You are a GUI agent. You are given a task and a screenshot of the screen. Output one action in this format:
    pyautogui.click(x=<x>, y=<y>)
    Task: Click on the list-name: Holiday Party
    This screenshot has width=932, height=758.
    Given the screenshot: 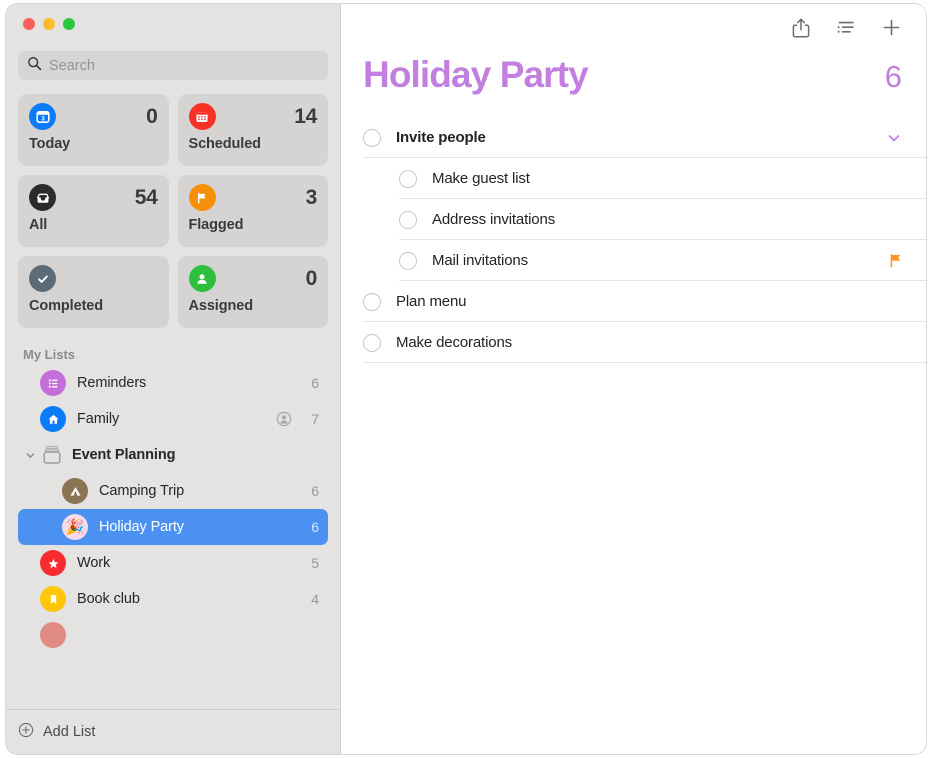 What is the action you would take?
    pyautogui.click(x=141, y=527)
    